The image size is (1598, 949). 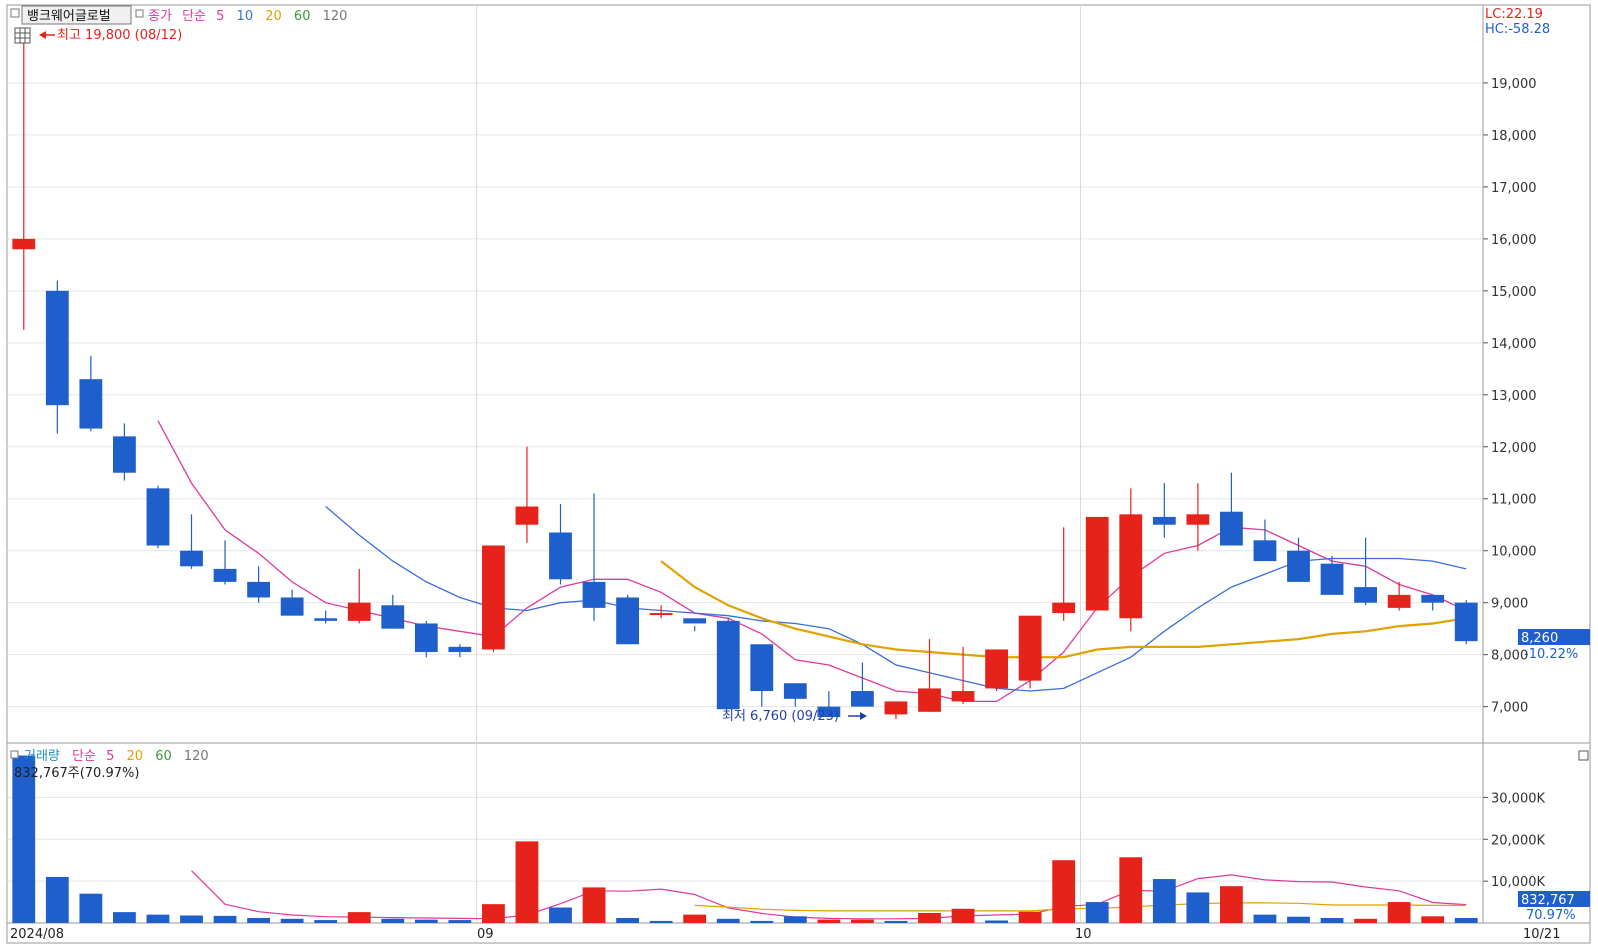 I want to click on ma-settings-icon, so click(x=139, y=13).